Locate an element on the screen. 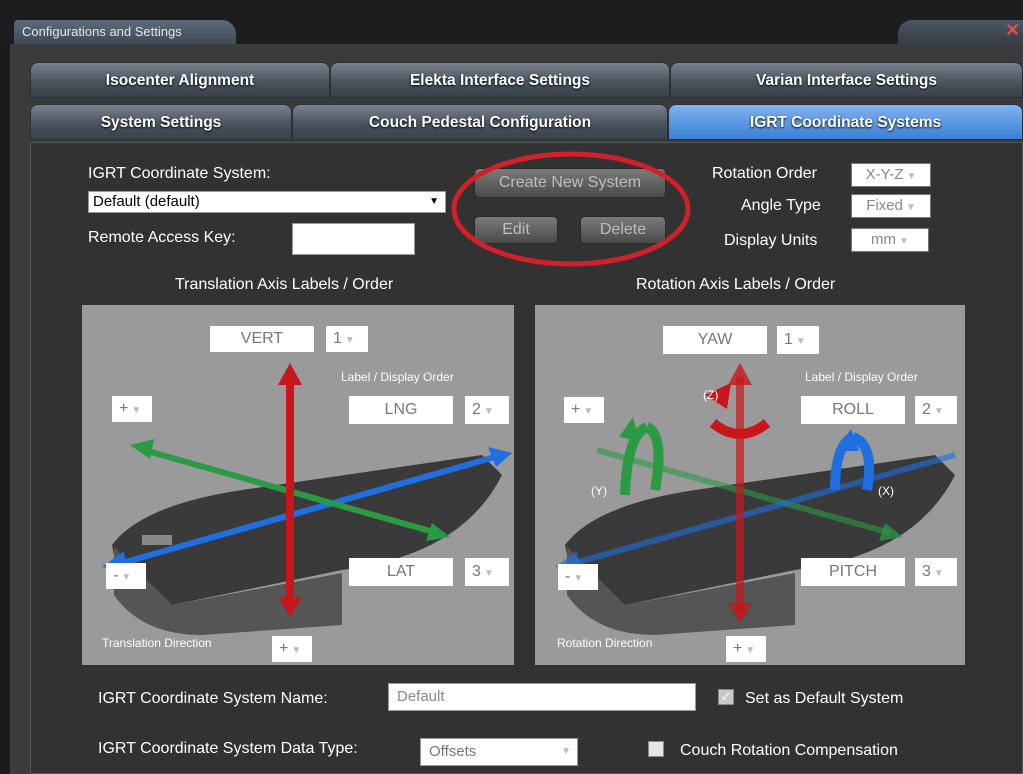  translation-axis-1-label: VERT is located at coordinates (262, 339).